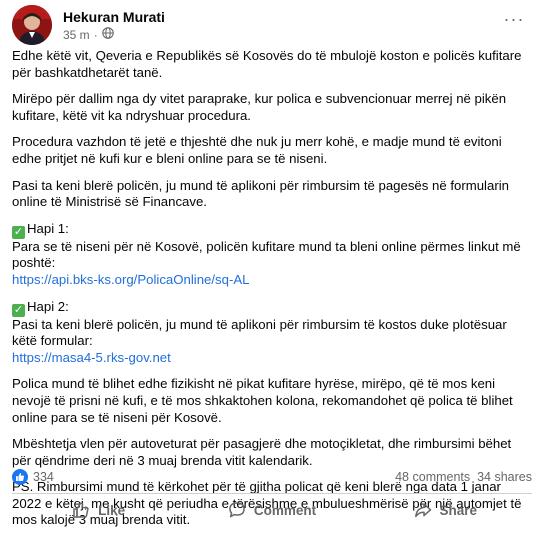 The width and height of the screenshot is (544, 539). Describe the element at coordinates (43, 477) in the screenshot. I see `reaction-count: 334` at that location.